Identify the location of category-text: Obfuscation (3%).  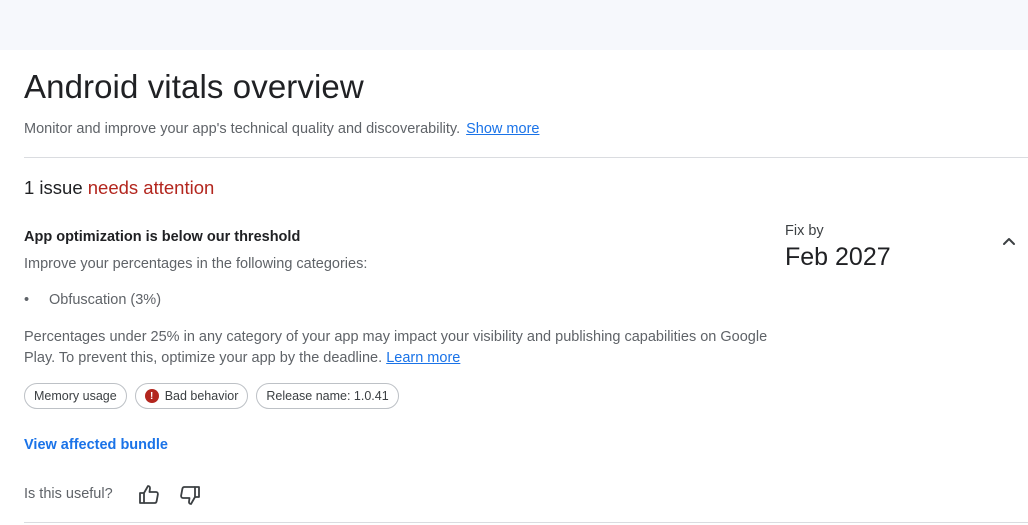
(105, 300).